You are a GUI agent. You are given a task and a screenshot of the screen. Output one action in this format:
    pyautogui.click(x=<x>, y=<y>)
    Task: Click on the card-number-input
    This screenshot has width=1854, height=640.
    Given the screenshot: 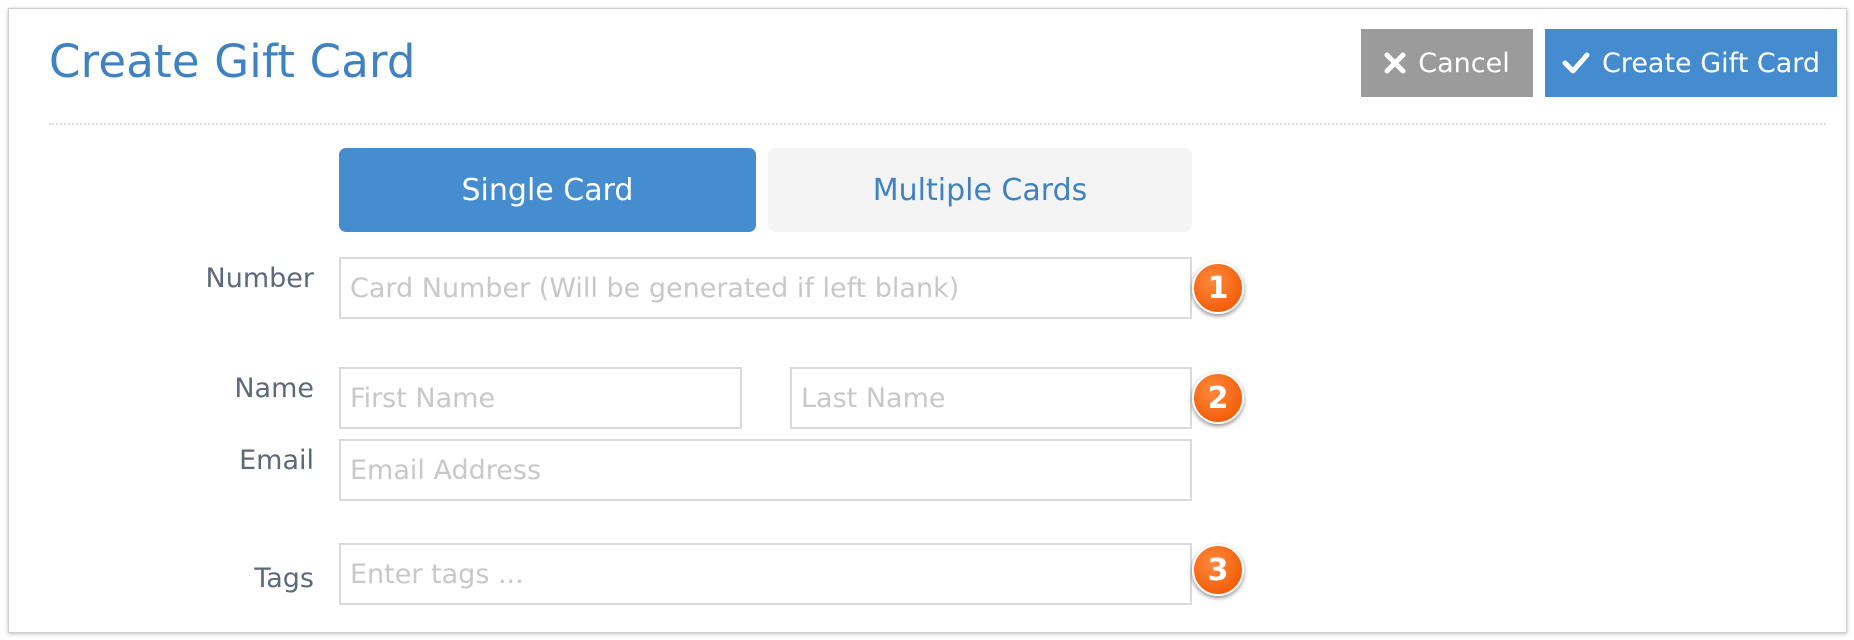 What is the action you would take?
    pyautogui.click(x=765, y=288)
    